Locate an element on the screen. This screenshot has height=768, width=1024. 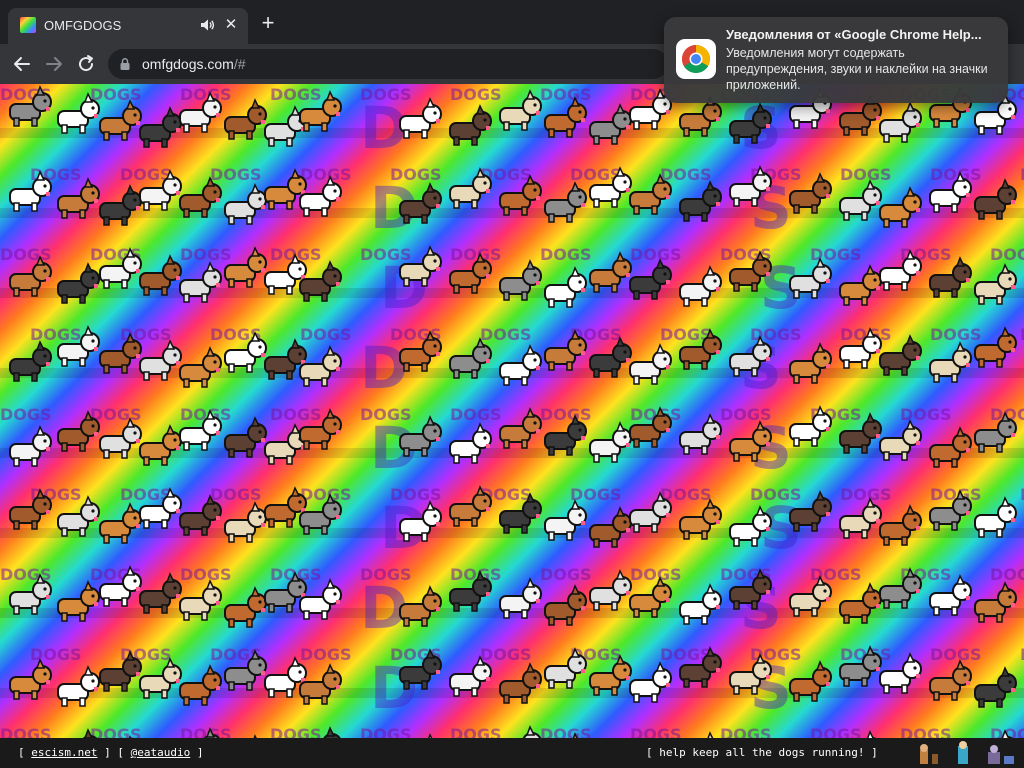
footer-links: [ escism.net ] [ @eataudio ] is located at coordinates (110, 752).